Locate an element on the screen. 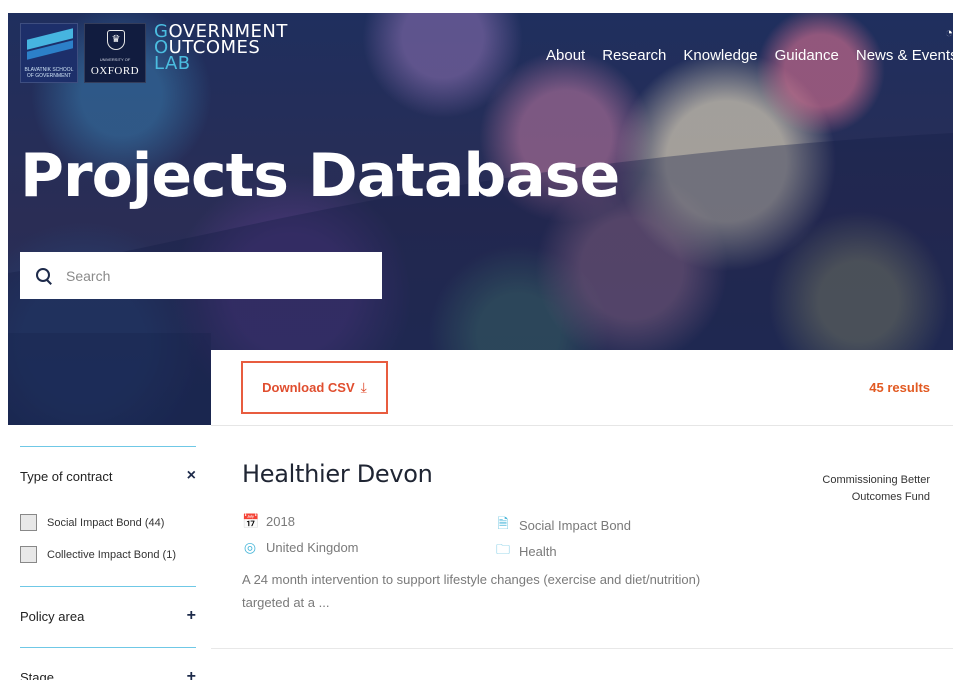 This screenshot has height=680, width=953. filter-type-of-contract: Type of contract × is located at coordinates (108, 476).